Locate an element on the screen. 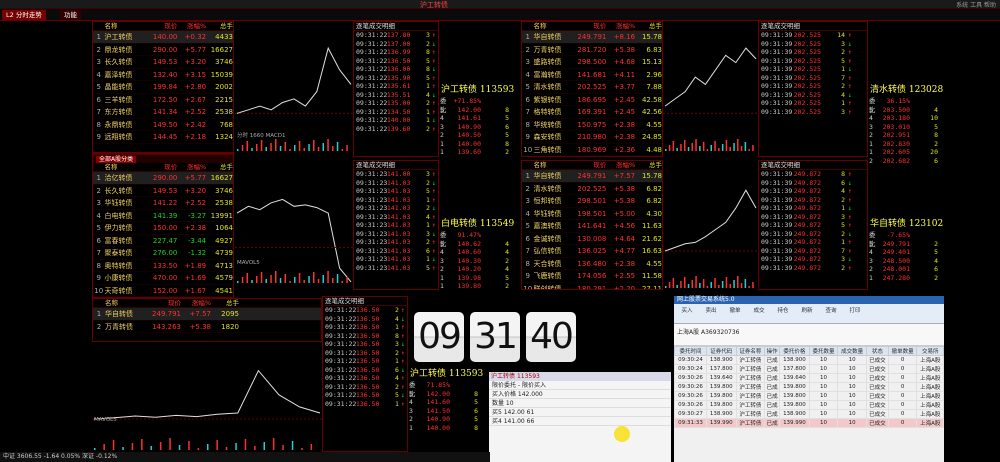 The image size is (1000, 462). order-row: 买5 142.00 61 is located at coordinates (580, 412).